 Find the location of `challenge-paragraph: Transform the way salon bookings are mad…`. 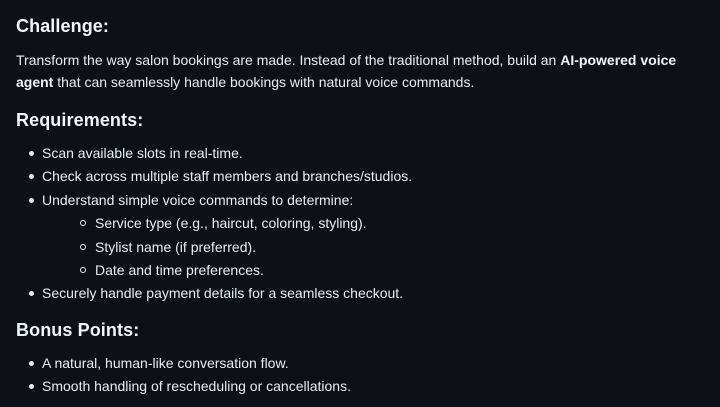

challenge-paragraph: Transform the way salon bookings are mad… is located at coordinates (366, 71).